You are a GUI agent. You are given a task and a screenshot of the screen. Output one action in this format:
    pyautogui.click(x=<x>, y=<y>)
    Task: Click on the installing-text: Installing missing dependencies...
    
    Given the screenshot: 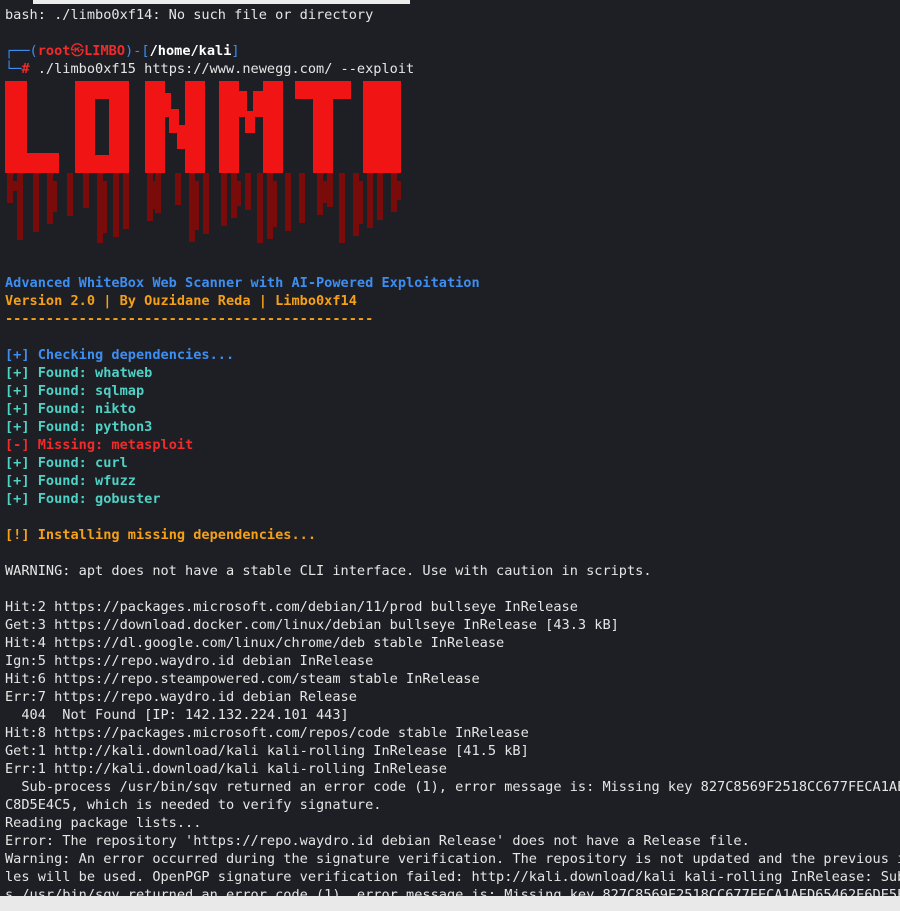 What is the action you would take?
    pyautogui.click(x=173, y=535)
    